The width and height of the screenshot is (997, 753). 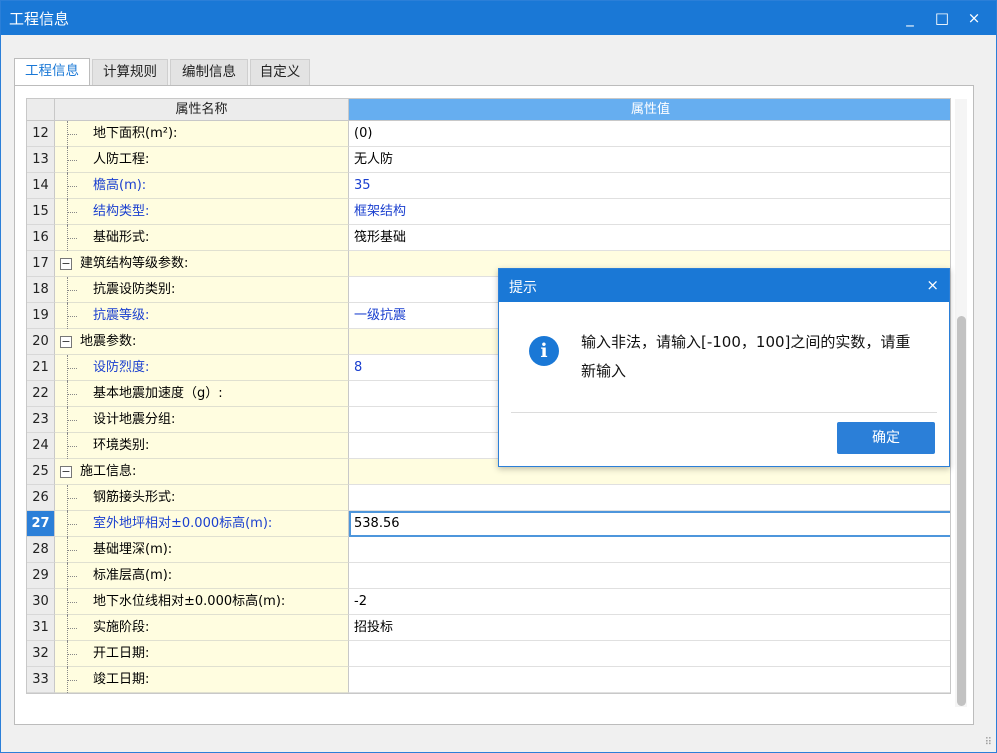 What do you see at coordinates (134, 289) in the screenshot?
I see `property-name: 抗震设防类别:` at bounding box center [134, 289].